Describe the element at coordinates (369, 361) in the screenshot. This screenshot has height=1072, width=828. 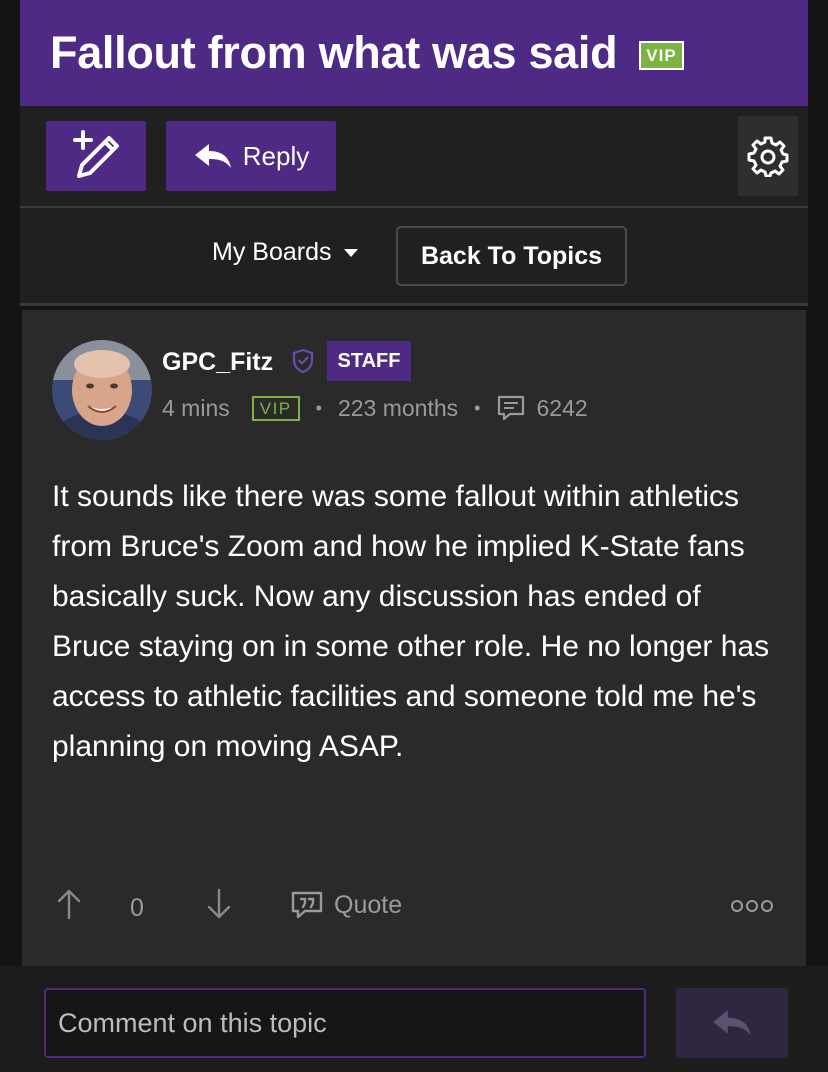
I see `staff-badge: STAFF` at that location.